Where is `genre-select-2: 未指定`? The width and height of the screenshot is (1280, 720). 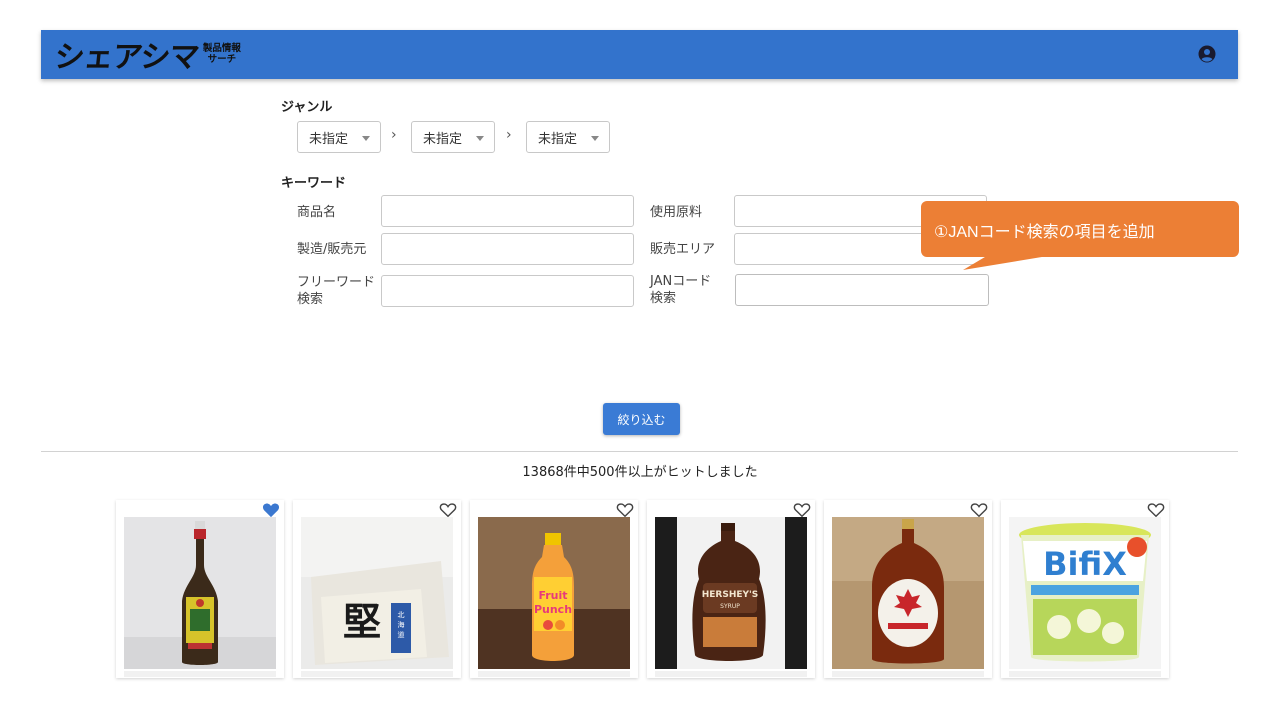 genre-select-2: 未指定 is located at coordinates (453, 137).